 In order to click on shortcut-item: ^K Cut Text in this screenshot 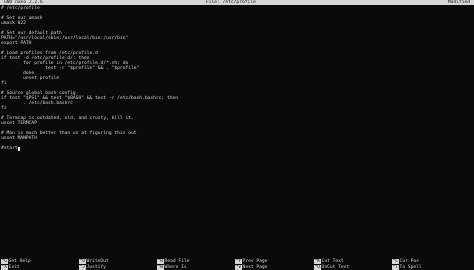, I will do `click(329, 261)`.